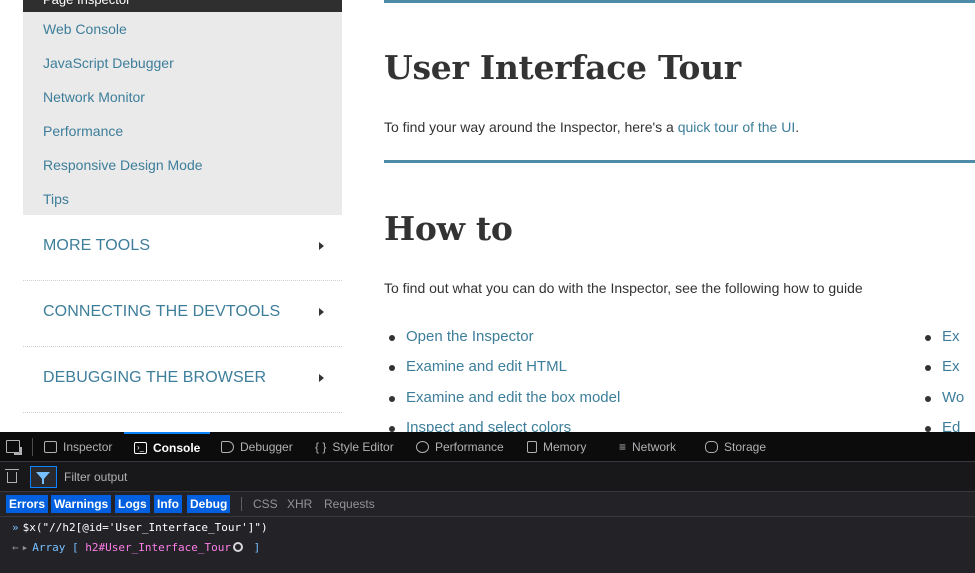  Describe the element at coordinates (145, 527) in the screenshot. I see `console-input-code: $x("//h2[@id='User_Interface_Tour']")` at that location.